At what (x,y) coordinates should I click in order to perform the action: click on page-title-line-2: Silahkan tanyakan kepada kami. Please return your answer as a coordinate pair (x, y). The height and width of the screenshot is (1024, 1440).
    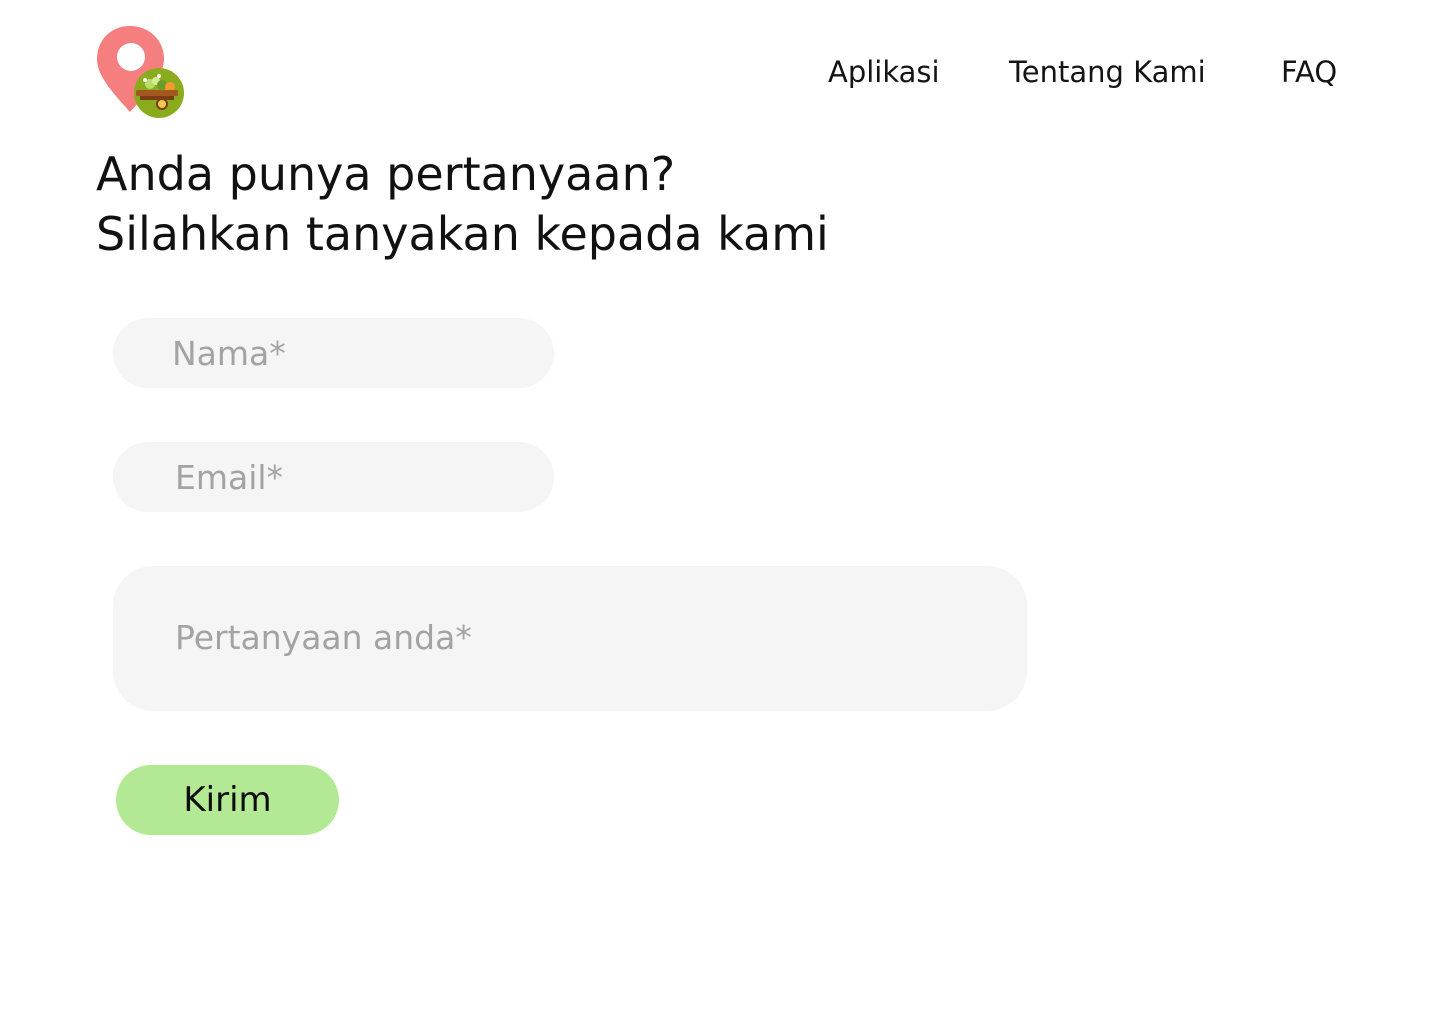
    Looking at the image, I should click on (462, 234).